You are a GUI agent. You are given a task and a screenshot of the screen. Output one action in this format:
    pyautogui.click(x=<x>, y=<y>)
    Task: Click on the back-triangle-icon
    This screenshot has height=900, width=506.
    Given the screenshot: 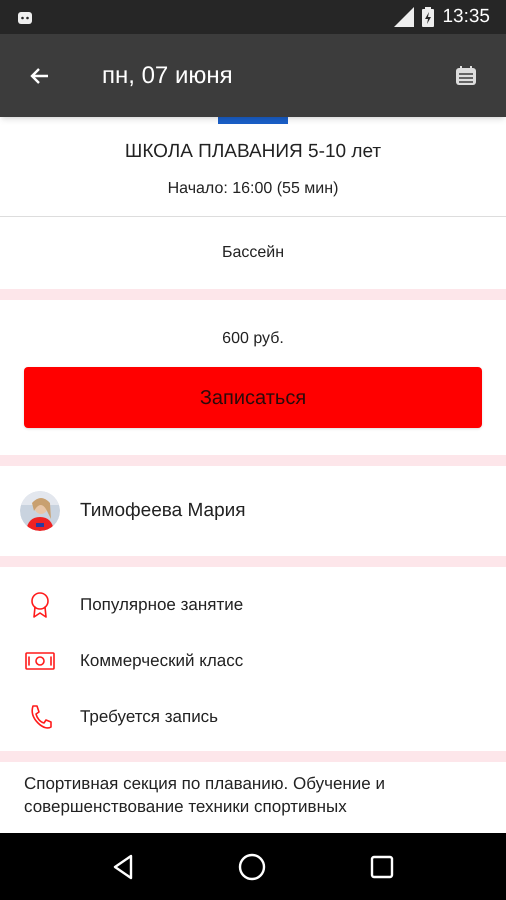 What is the action you would take?
    pyautogui.click(x=123, y=867)
    